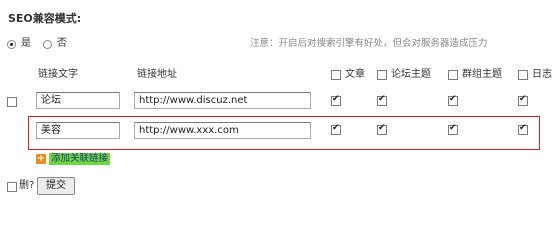 The image size is (554, 240). Describe the element at coordinates (47, 44) in the screenshot. I see `seo-no-radio` at that location.